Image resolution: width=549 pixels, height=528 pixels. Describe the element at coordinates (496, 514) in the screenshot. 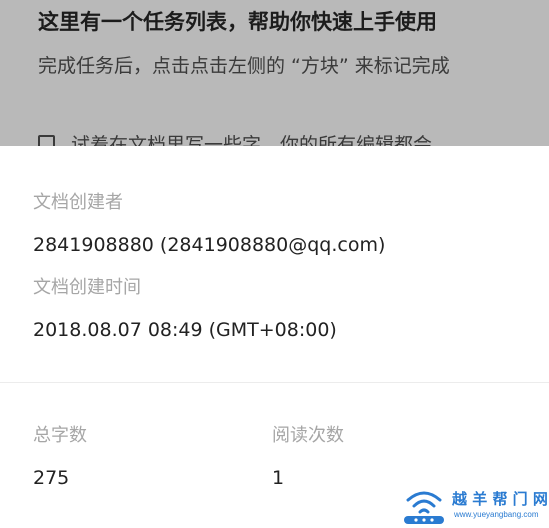

I see `watermark-url: www.yueyangbang.com` at that location.